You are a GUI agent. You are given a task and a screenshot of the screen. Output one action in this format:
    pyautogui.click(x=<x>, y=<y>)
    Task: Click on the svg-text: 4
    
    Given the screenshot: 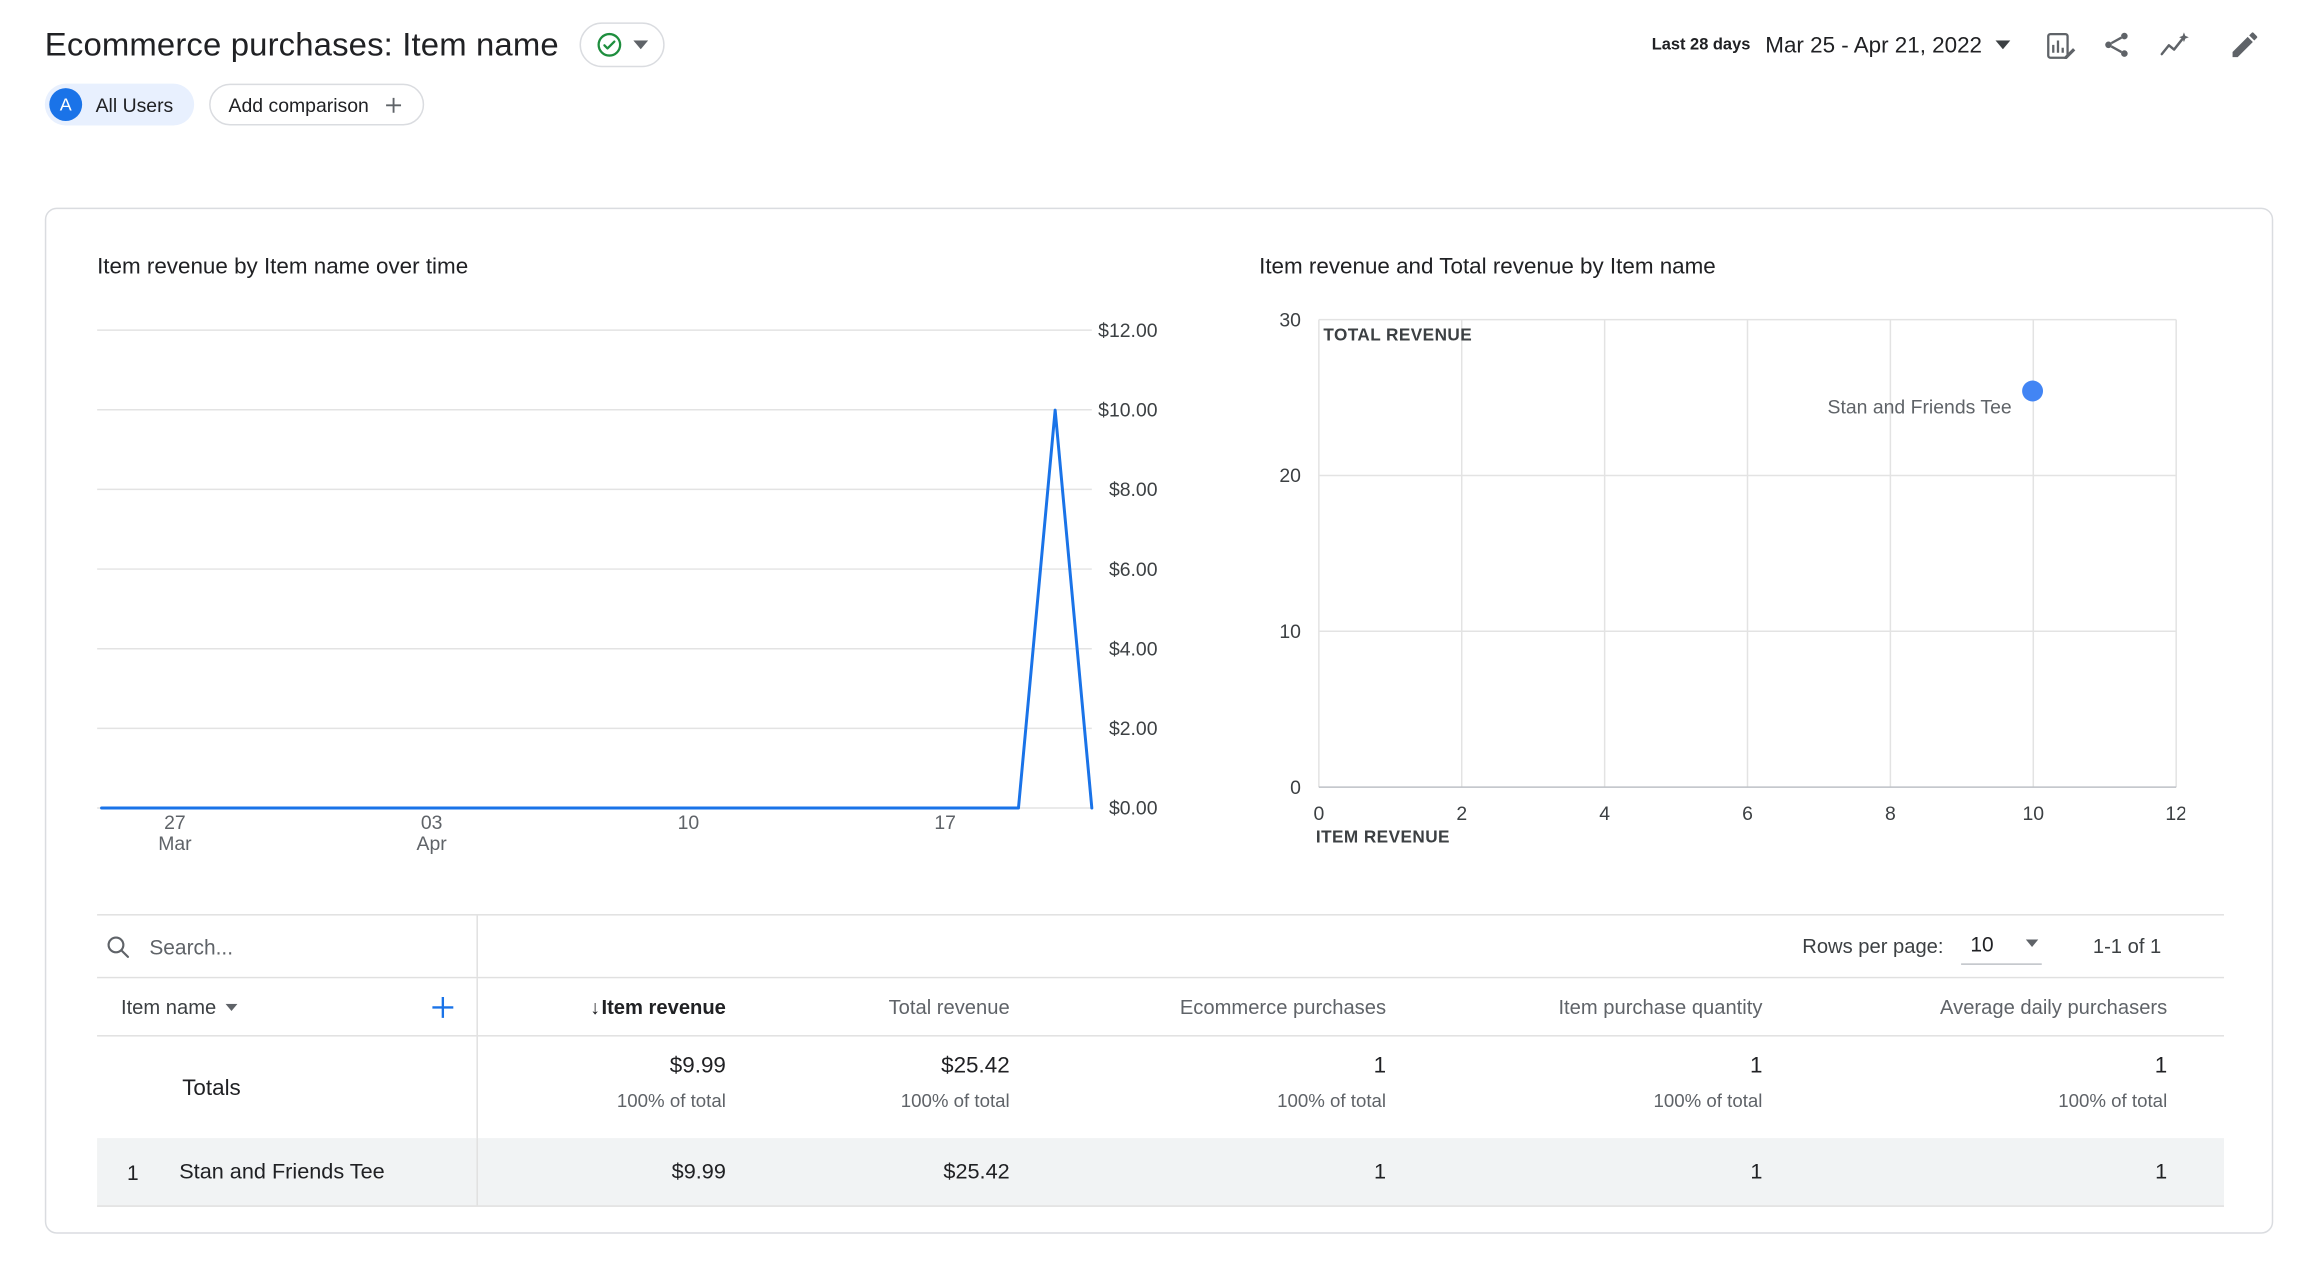 What is the action you would take?
    pyautogui.click(x=1604, y=814)
    